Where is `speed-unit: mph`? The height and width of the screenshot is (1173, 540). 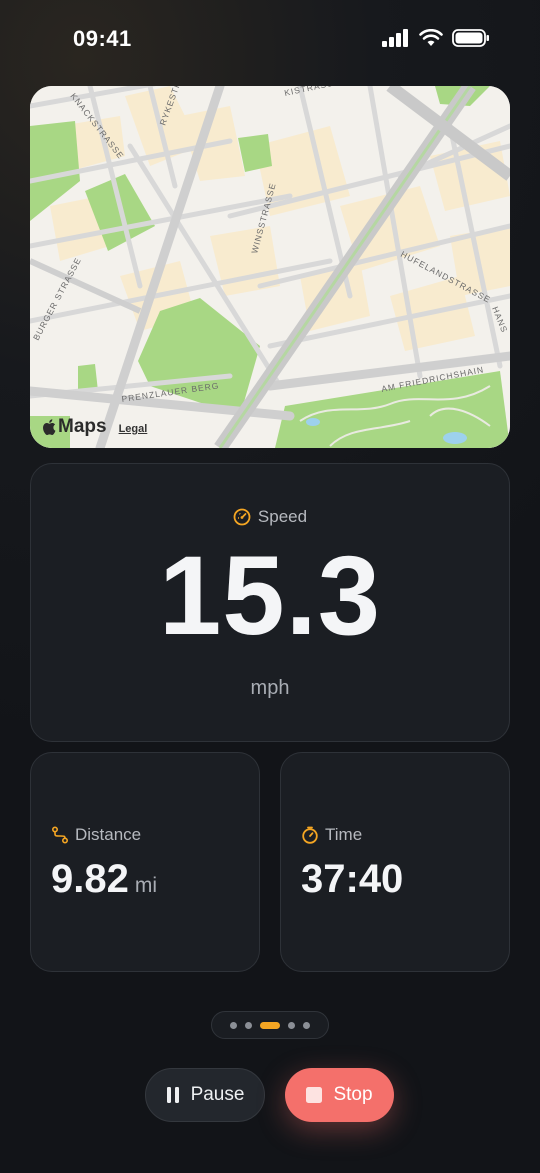 speed-unit: mph is located at coordinates (270, 688).